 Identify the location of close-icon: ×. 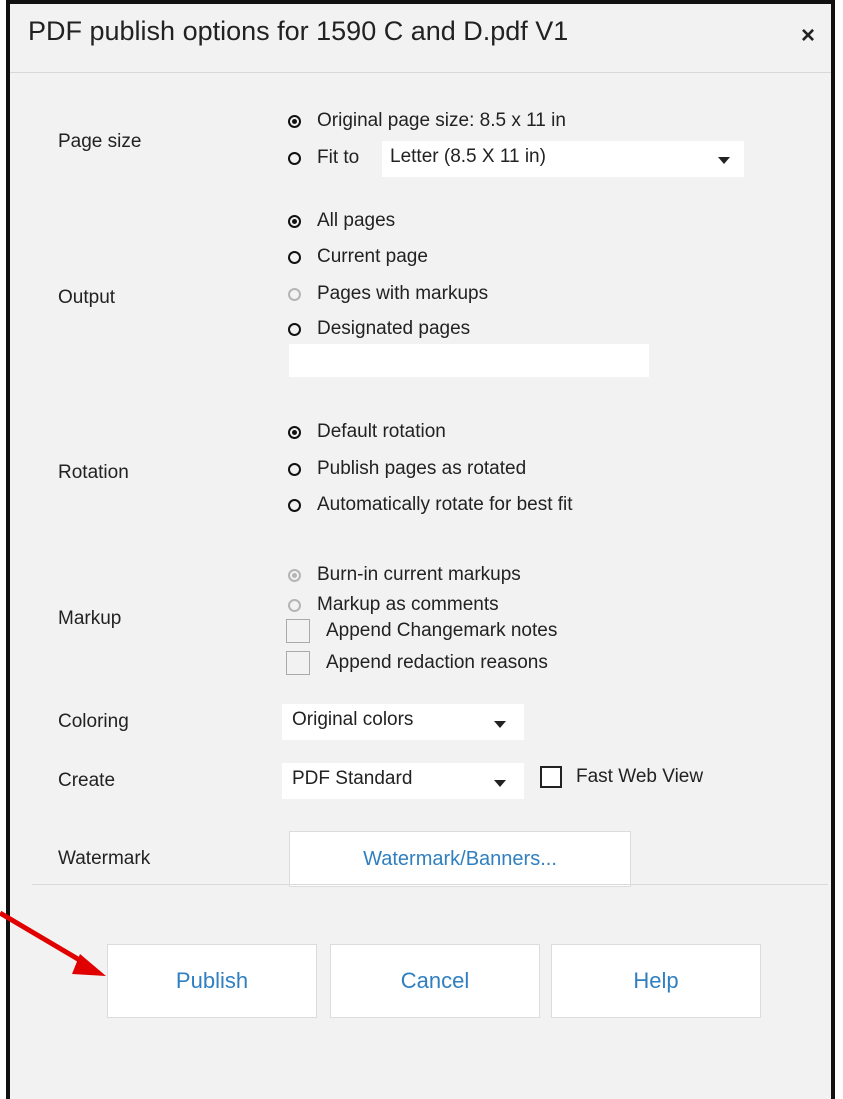
(808, 36).